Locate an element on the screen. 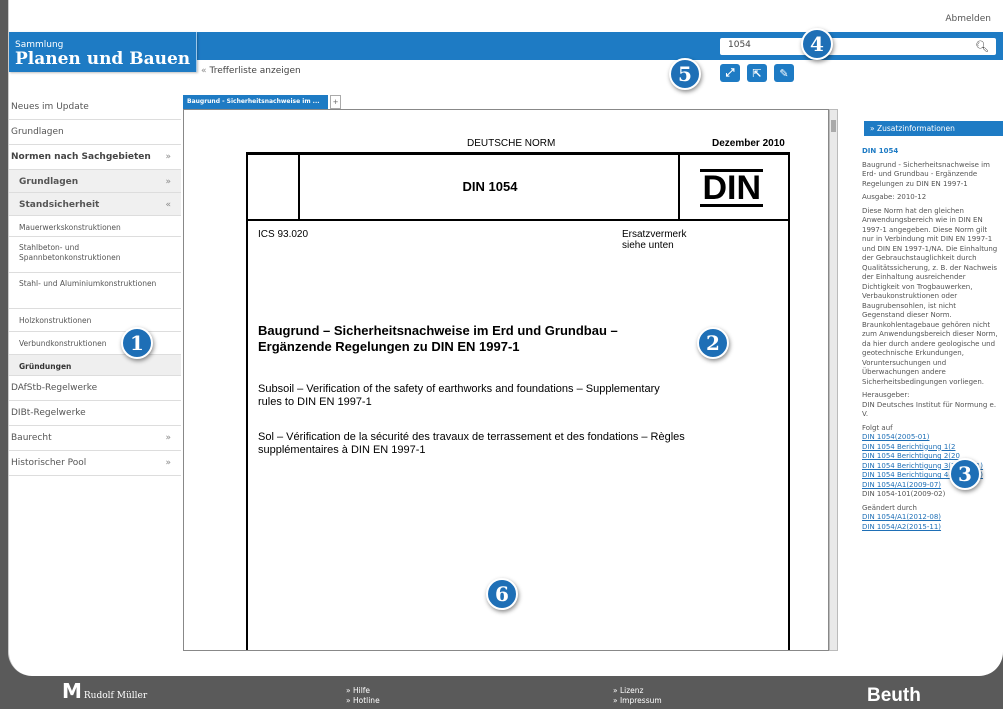 The height and width of the screenshot is (709, 1003). rm-logo-name: Rudolf Müller is located at coordinates (115, 696).